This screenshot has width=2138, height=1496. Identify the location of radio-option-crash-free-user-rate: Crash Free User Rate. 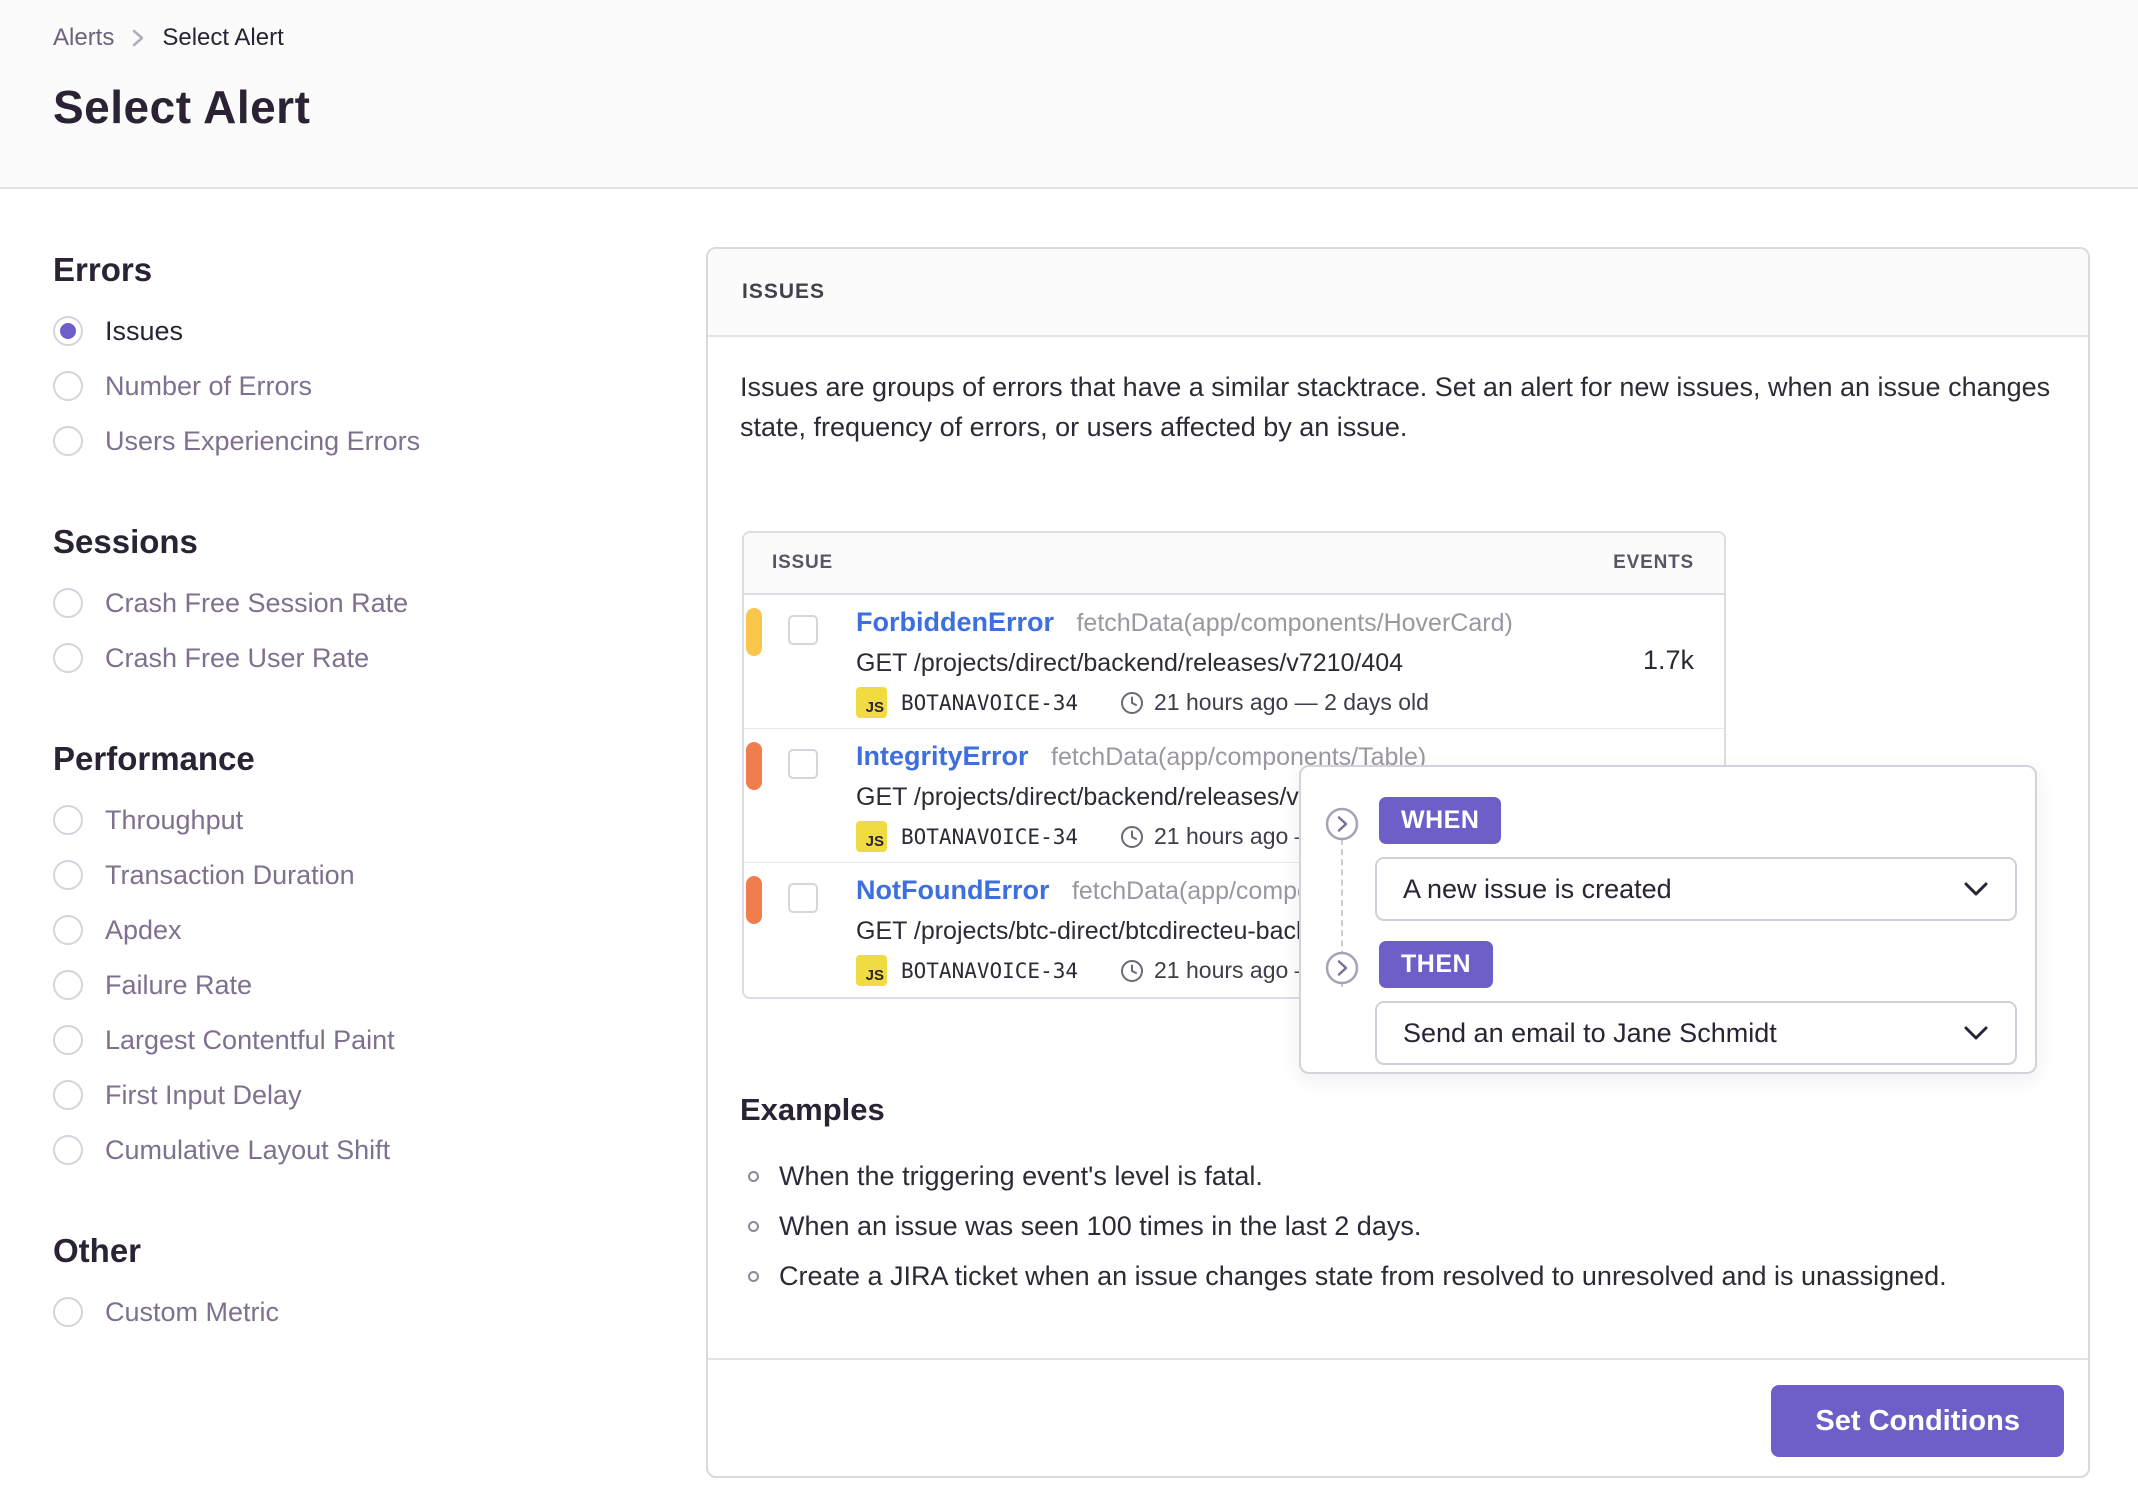
(353, 658).